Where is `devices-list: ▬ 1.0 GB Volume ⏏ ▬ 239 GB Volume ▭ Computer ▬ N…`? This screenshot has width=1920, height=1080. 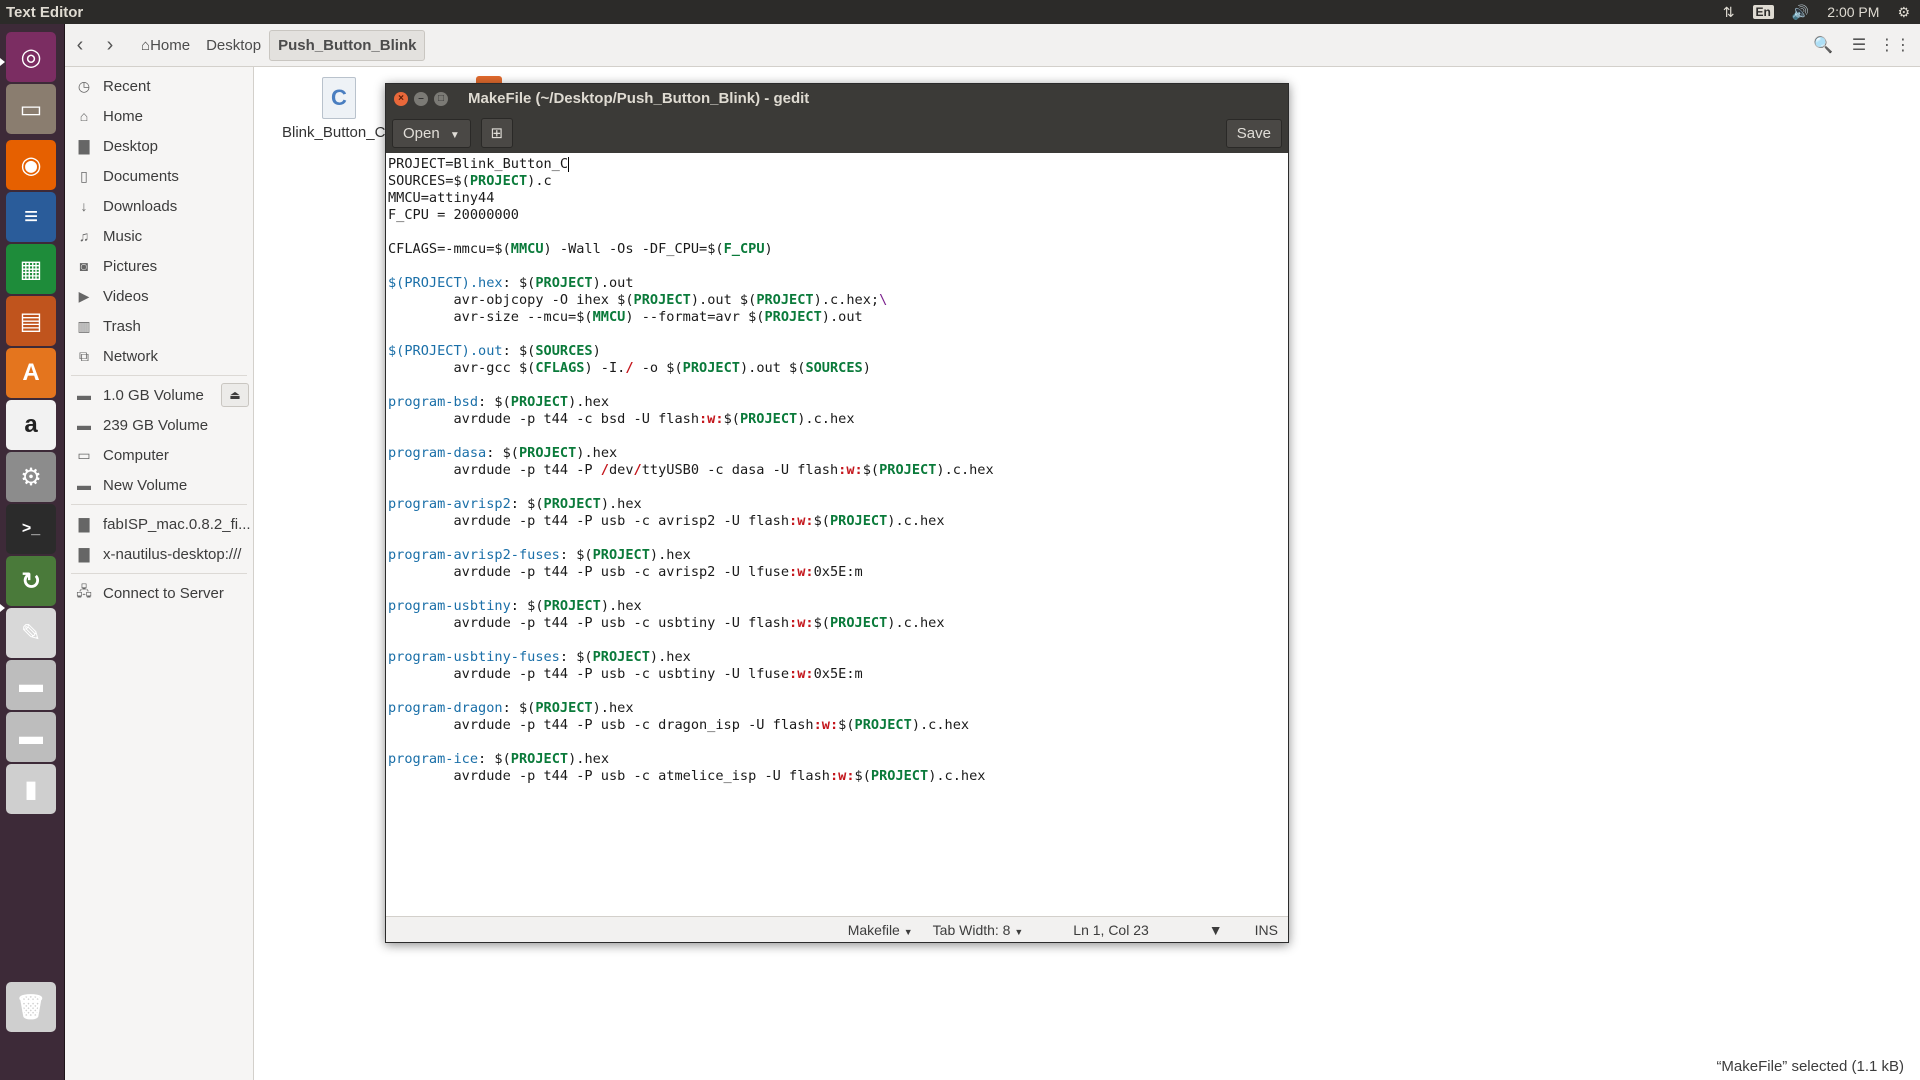 devices-list: ▬ 1.0 GB Volume ⏏ ▬ 239 GB Volume ▭ Computer ▬ N… is located at coordinates (159, 440).